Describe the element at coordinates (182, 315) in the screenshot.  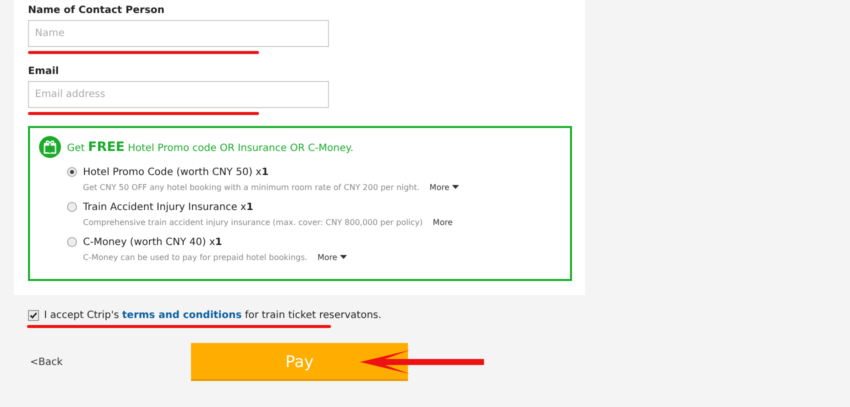
I see `terms-link: terms and conditions` at that location.